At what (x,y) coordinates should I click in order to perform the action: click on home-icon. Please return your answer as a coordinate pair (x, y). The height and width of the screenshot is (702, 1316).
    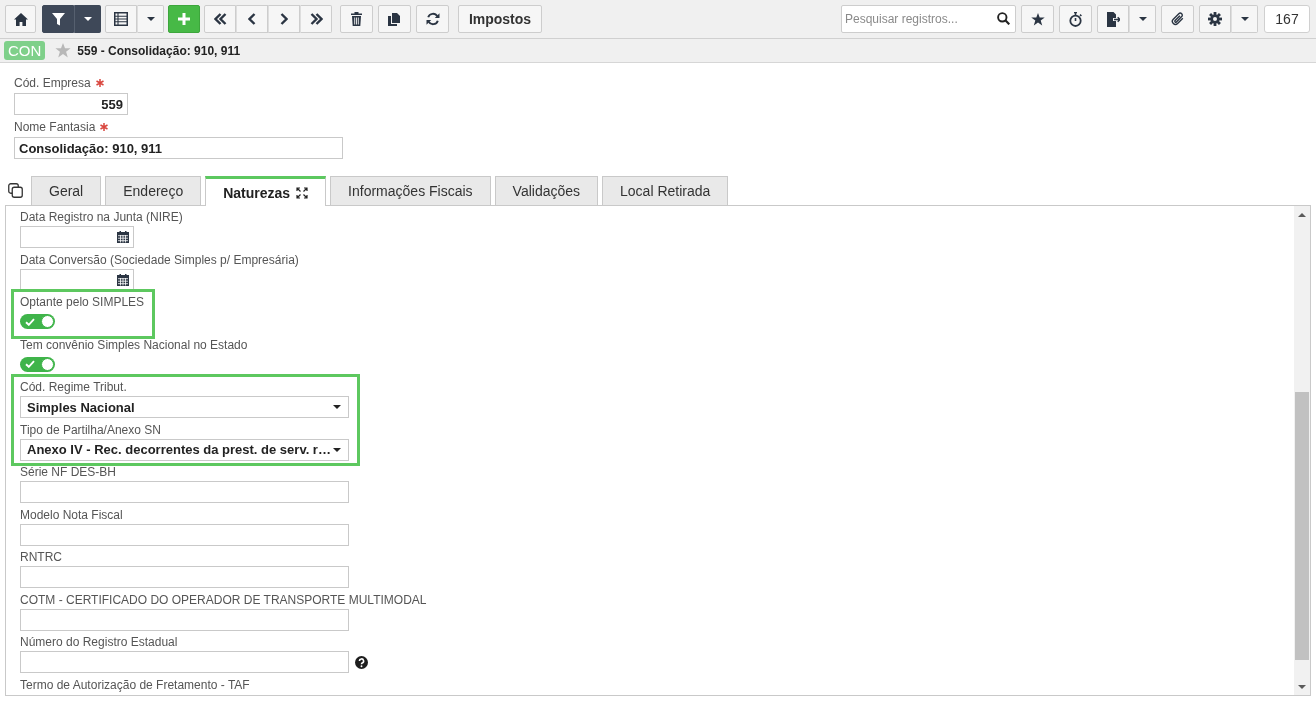
    Looking at the image, I should click on (20, 19).